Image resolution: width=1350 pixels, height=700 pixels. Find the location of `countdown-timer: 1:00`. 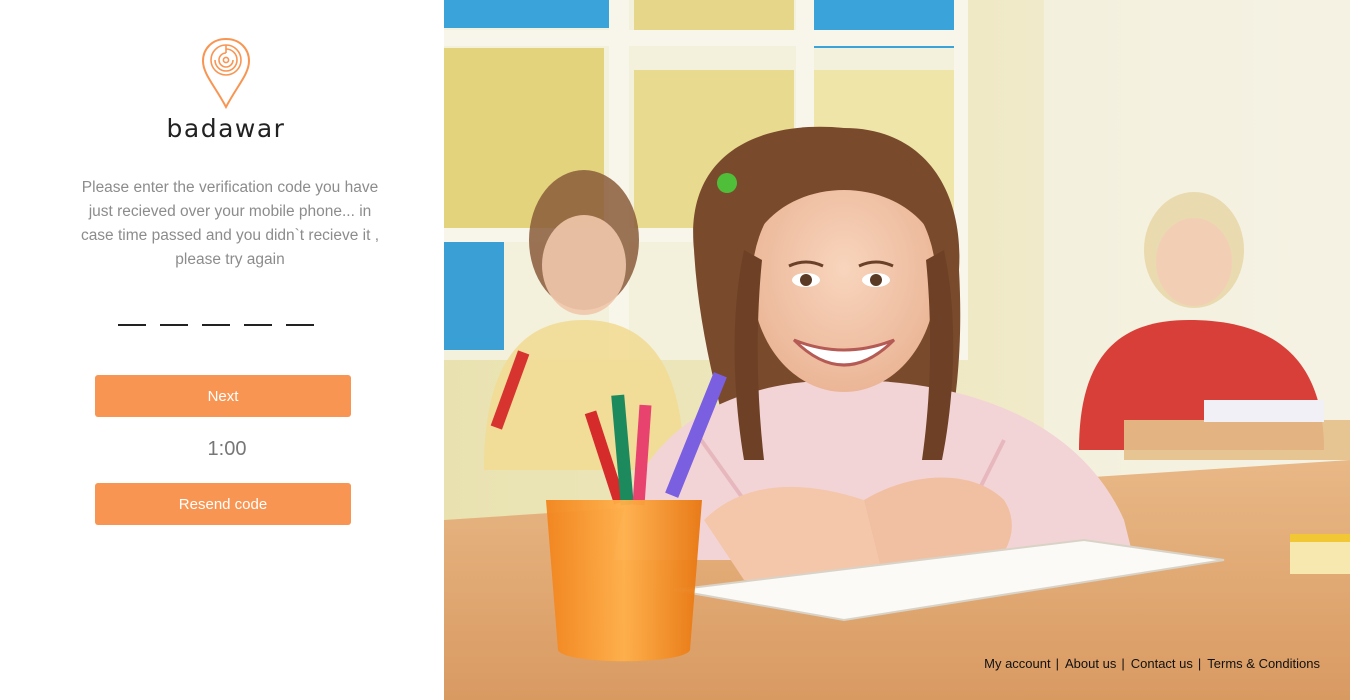

countdown-timer: 1:00 is located at coordinates (227, 449).